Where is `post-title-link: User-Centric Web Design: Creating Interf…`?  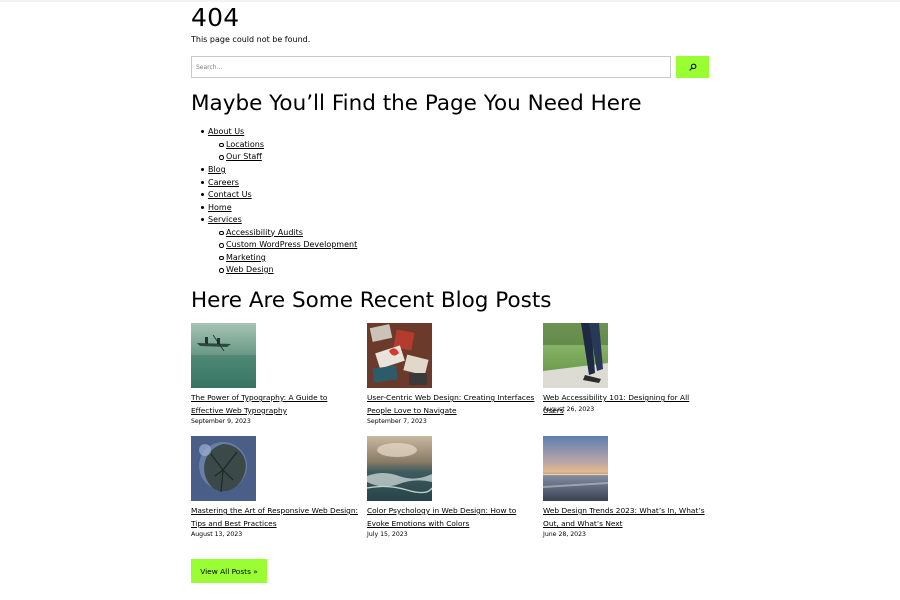 post-title-link: User-Centric Web Design: Creating Interf… is located at coordinates (451, 404).